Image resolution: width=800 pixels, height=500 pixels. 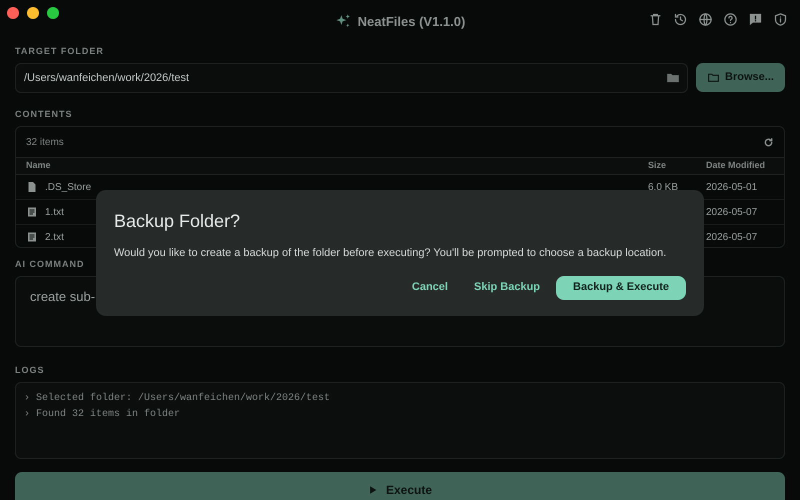 I want to click on trash-icon, so click(x=655, y=19).